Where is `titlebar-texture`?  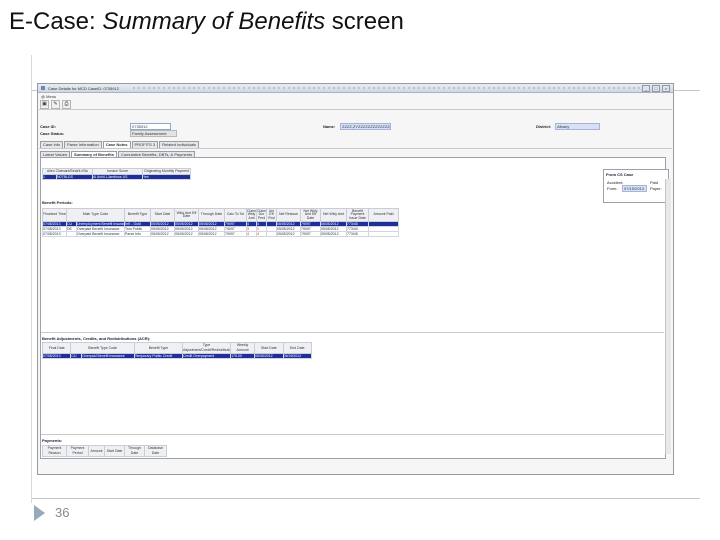
titlebar-texture is located at coordinates (388, 88).